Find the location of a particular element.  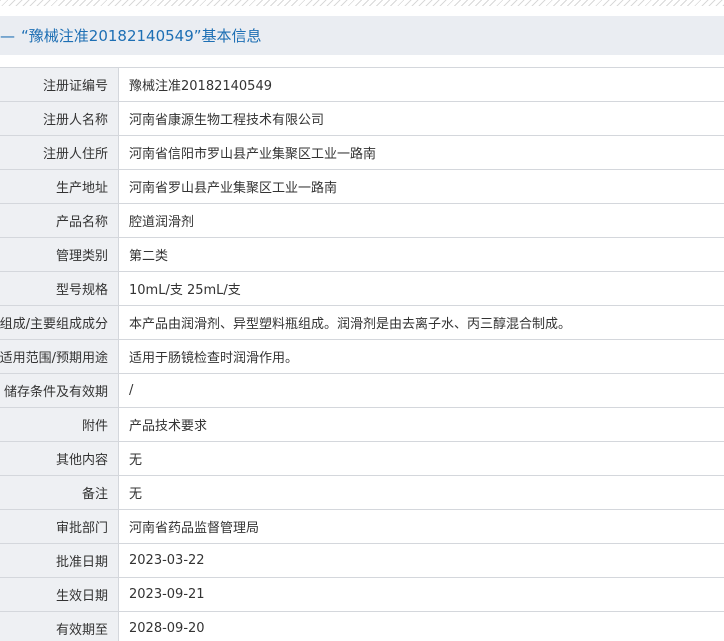

row-label-cell: 注册证编号 is located at coordinates (59, 84).